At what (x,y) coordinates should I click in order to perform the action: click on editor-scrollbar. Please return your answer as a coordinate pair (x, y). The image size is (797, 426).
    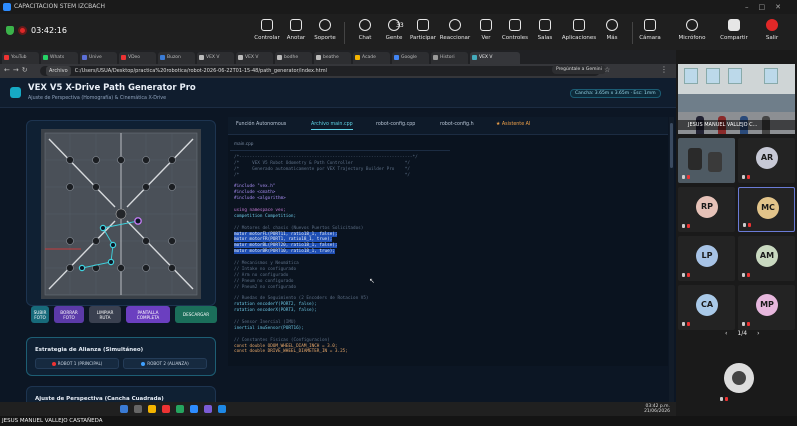
    Looking at the image, I should click on (671, 259).